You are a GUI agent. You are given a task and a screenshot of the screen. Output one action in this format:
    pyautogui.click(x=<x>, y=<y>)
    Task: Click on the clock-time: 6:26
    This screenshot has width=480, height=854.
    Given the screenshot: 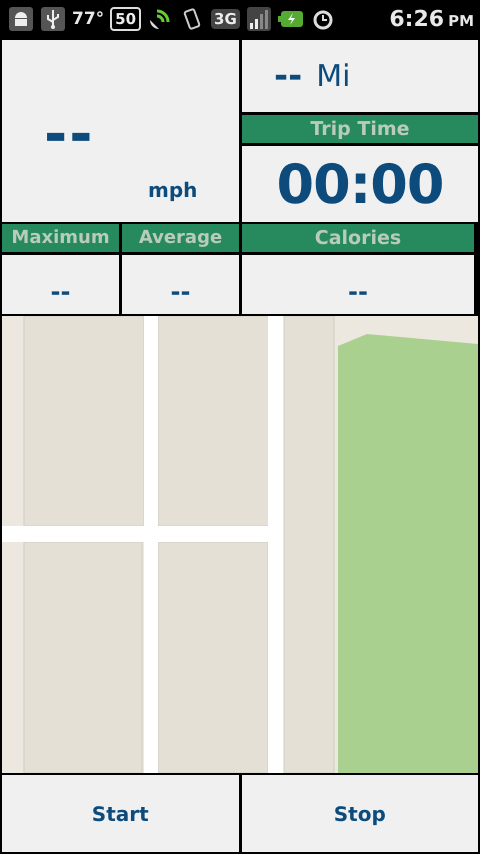 What is the action you would take?
    pyautogui.click(x=416, y=19)
    